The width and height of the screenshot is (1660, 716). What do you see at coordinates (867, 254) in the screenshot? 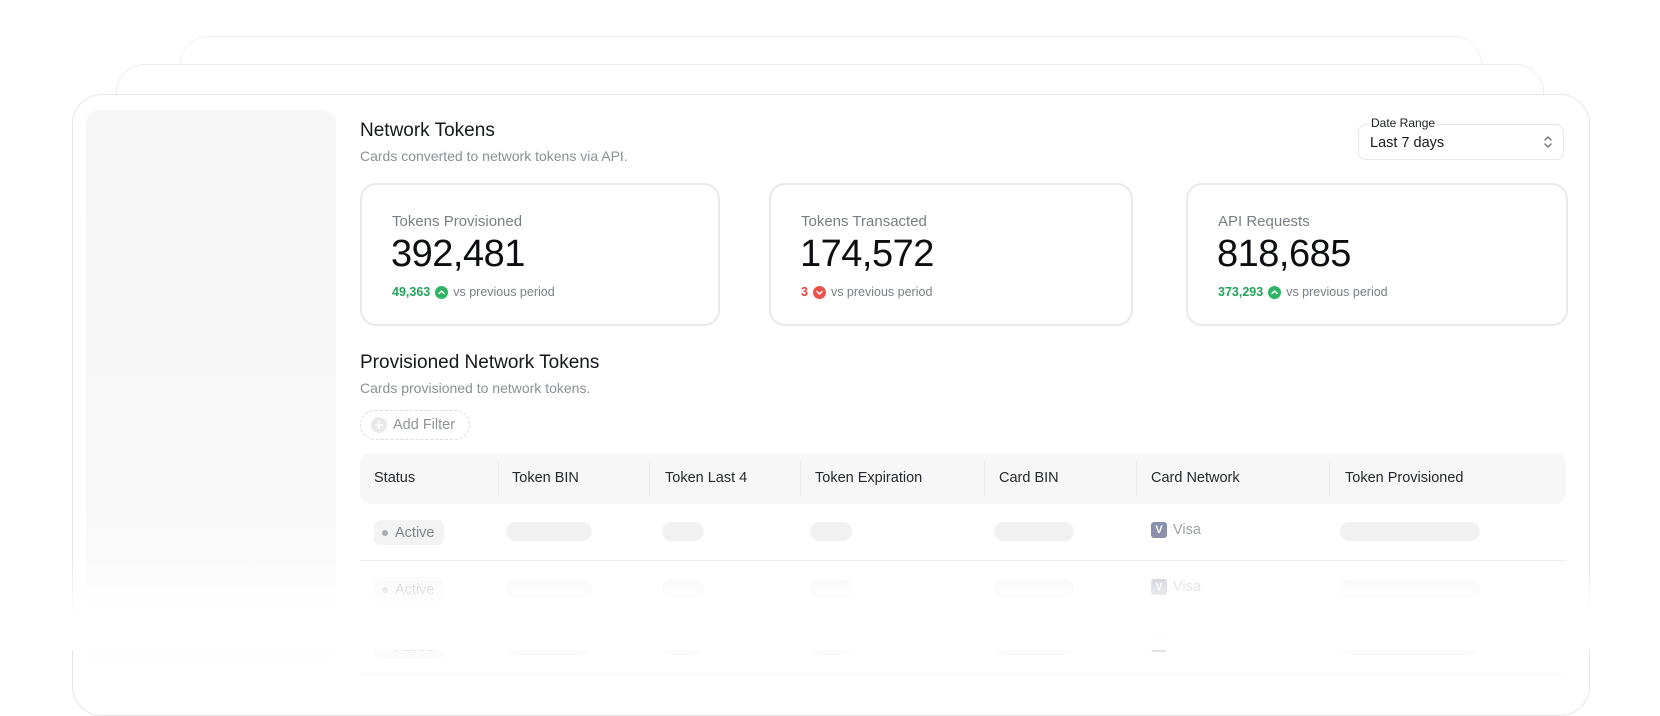
I see `stat-value: 174,572` at bounding box center [867, 254].